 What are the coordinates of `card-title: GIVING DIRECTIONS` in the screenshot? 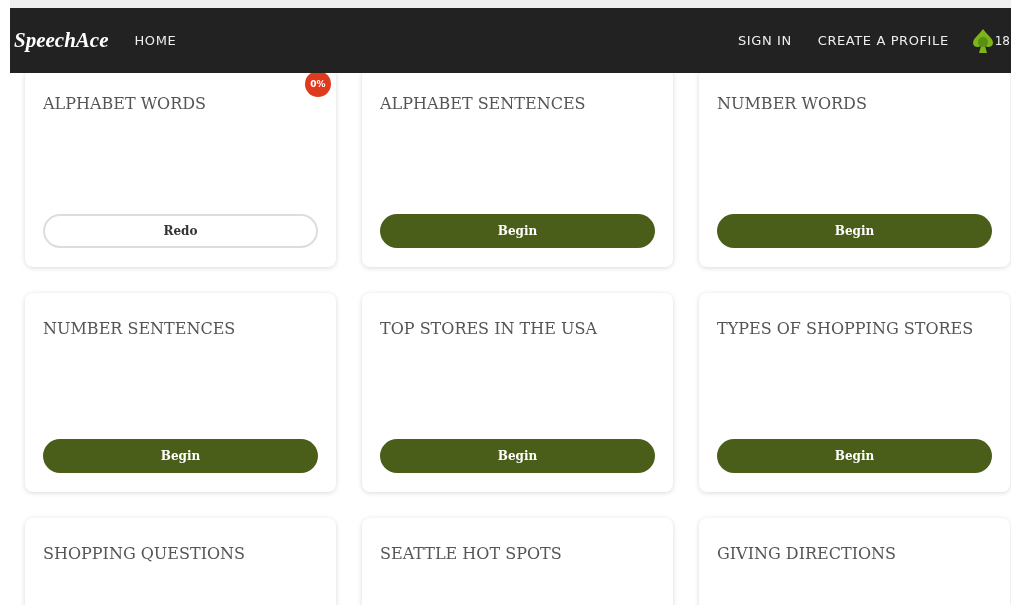 It's located at (807, 554).